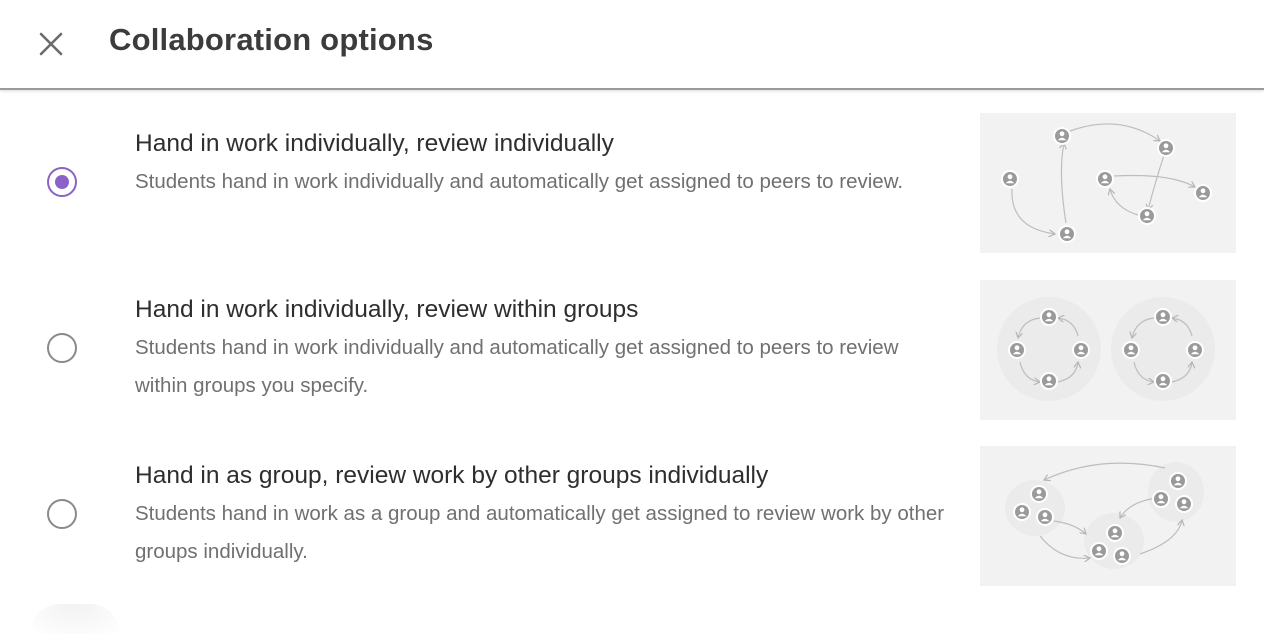 This screenshot has height=634, width=1264. Describe the element at coordinates (1108, 183) in the screenshot. I see `individual-review-diagram-icon` at that location.